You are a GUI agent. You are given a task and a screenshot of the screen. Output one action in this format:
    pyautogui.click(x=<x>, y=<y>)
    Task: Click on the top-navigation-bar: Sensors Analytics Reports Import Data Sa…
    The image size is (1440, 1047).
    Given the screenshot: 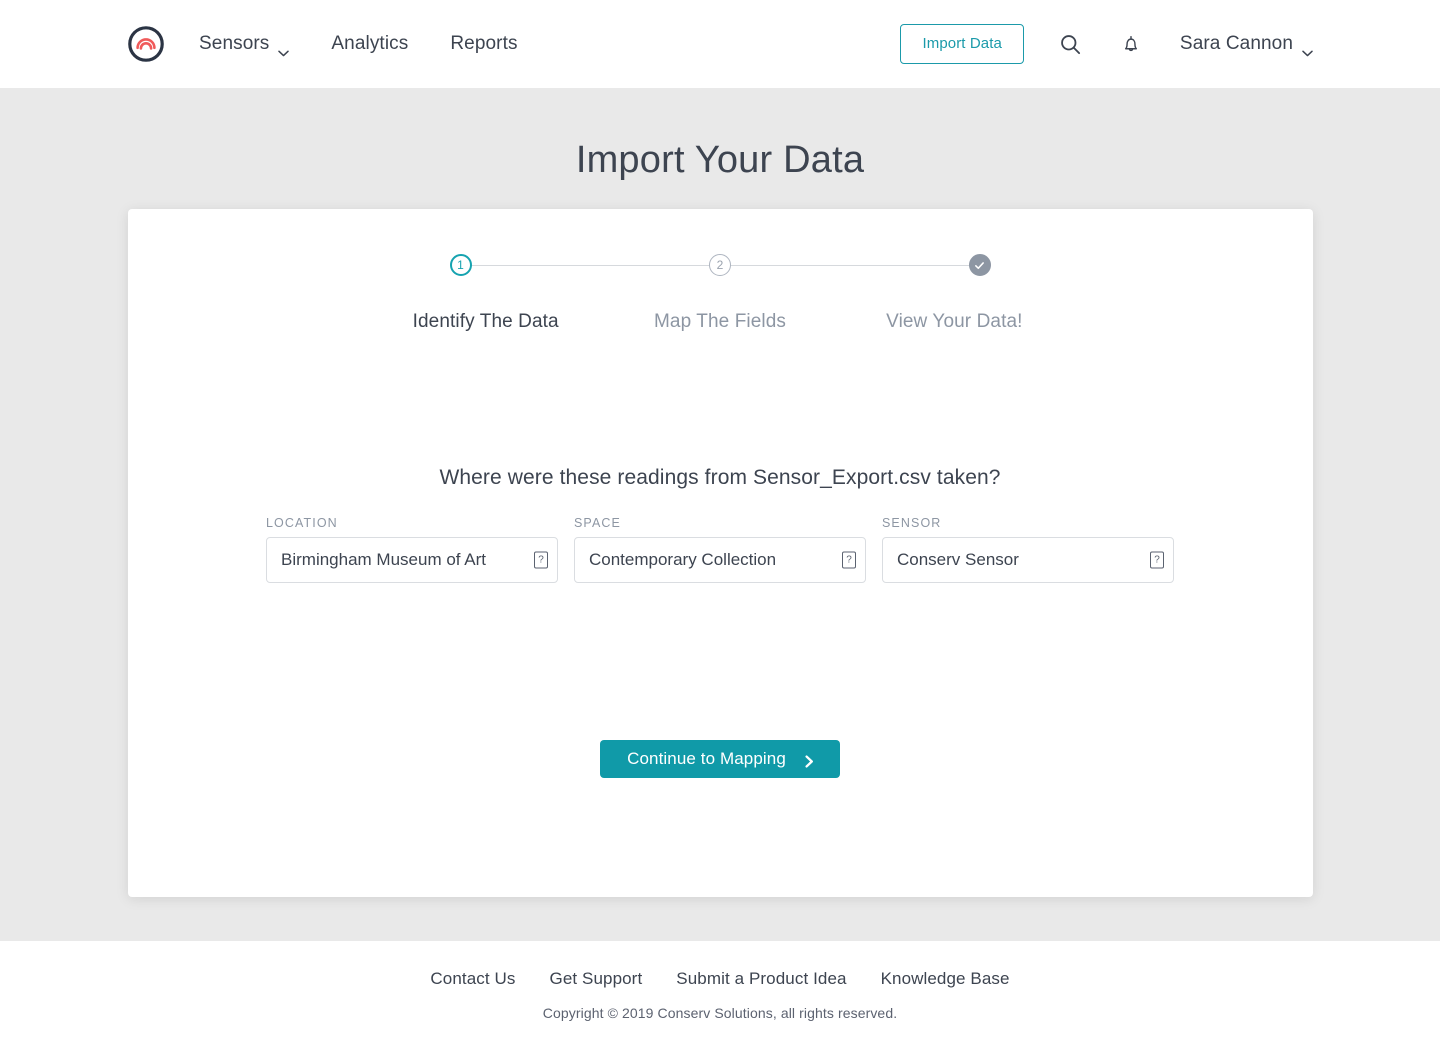 What is the action you would take?
    pyautogui.click(x=720, y=44)
    